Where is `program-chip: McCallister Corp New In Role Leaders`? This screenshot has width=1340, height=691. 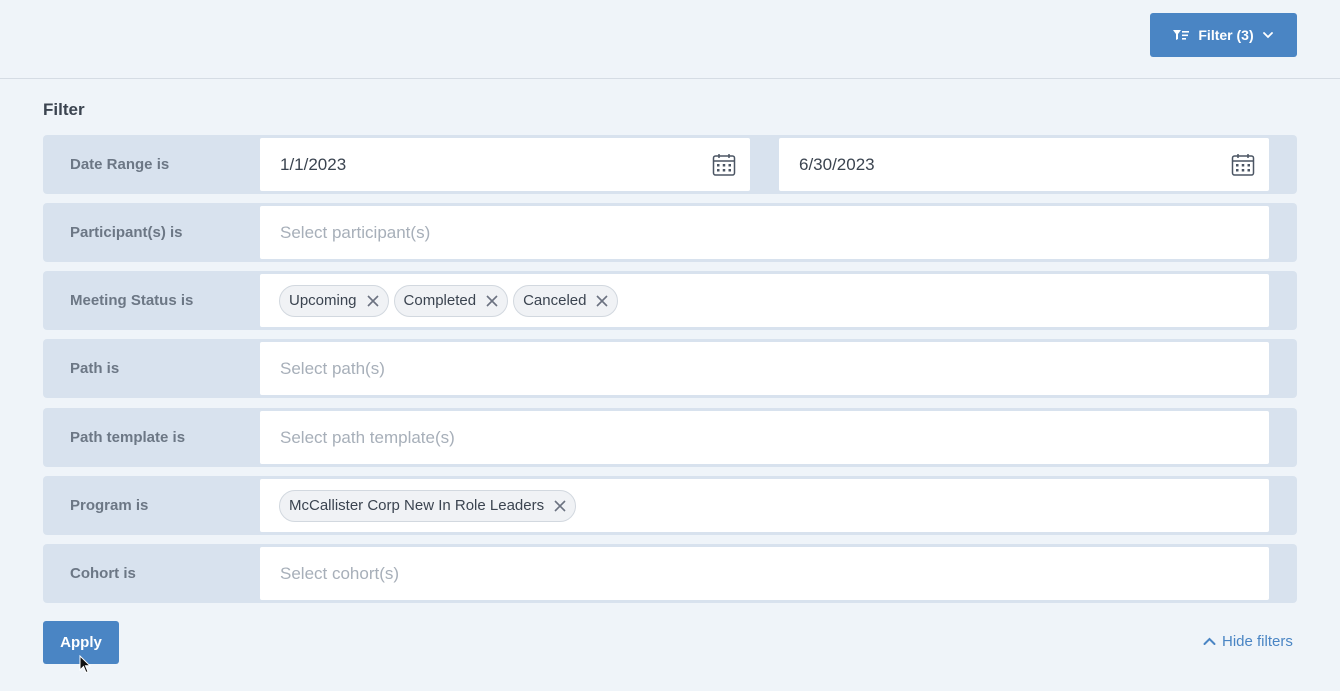
program-chip: McCallister Corp New In Role Leaders is located at coordinates (428, 505).